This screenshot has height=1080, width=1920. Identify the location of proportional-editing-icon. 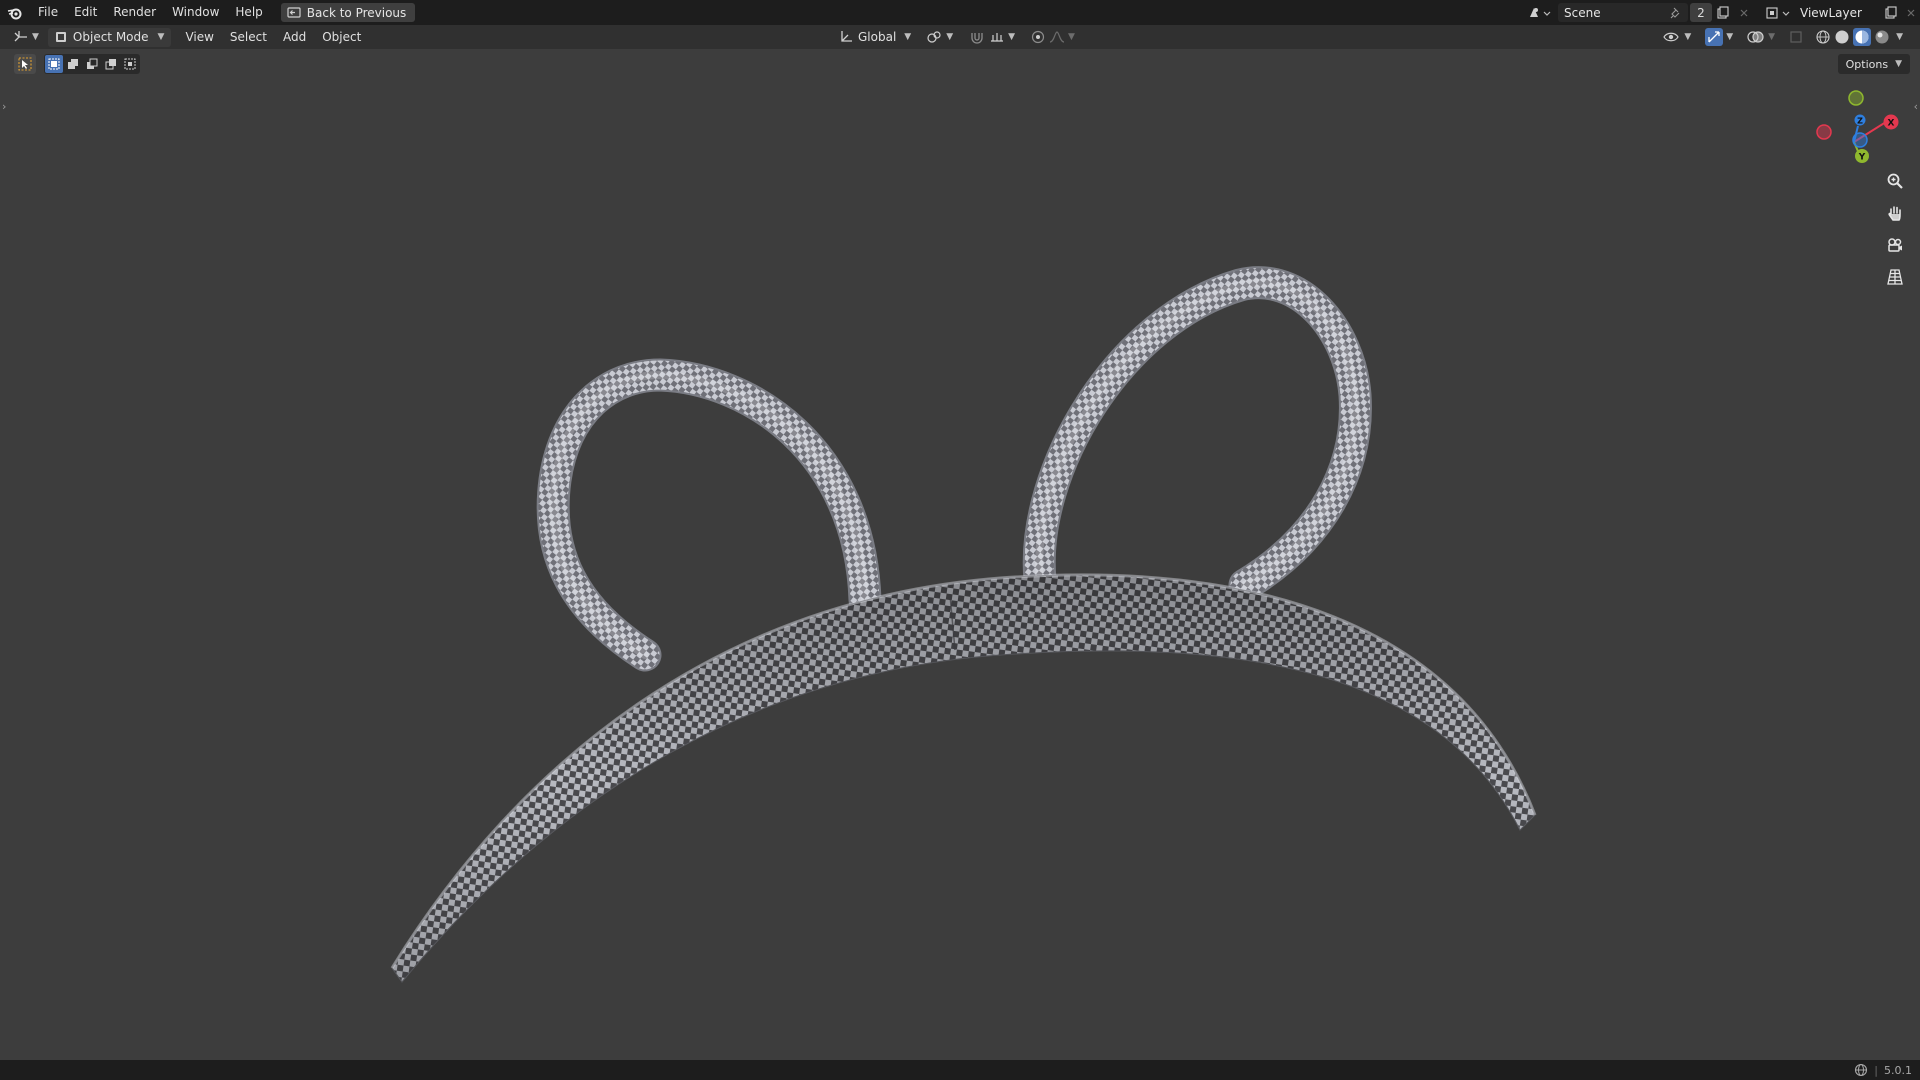
(1038, 37).